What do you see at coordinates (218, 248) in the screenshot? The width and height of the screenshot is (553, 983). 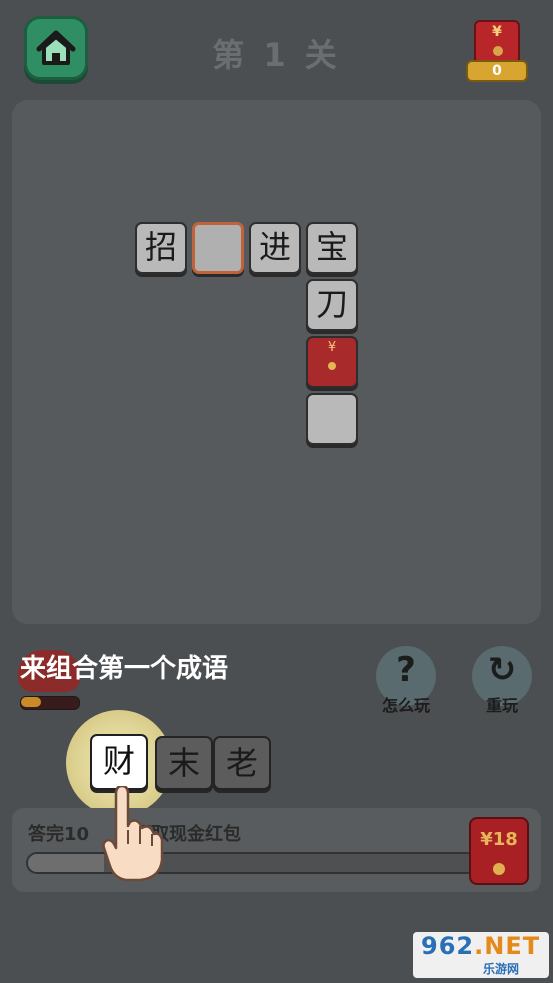 I see `board-tile-selected` at bounding box center [218, 248].